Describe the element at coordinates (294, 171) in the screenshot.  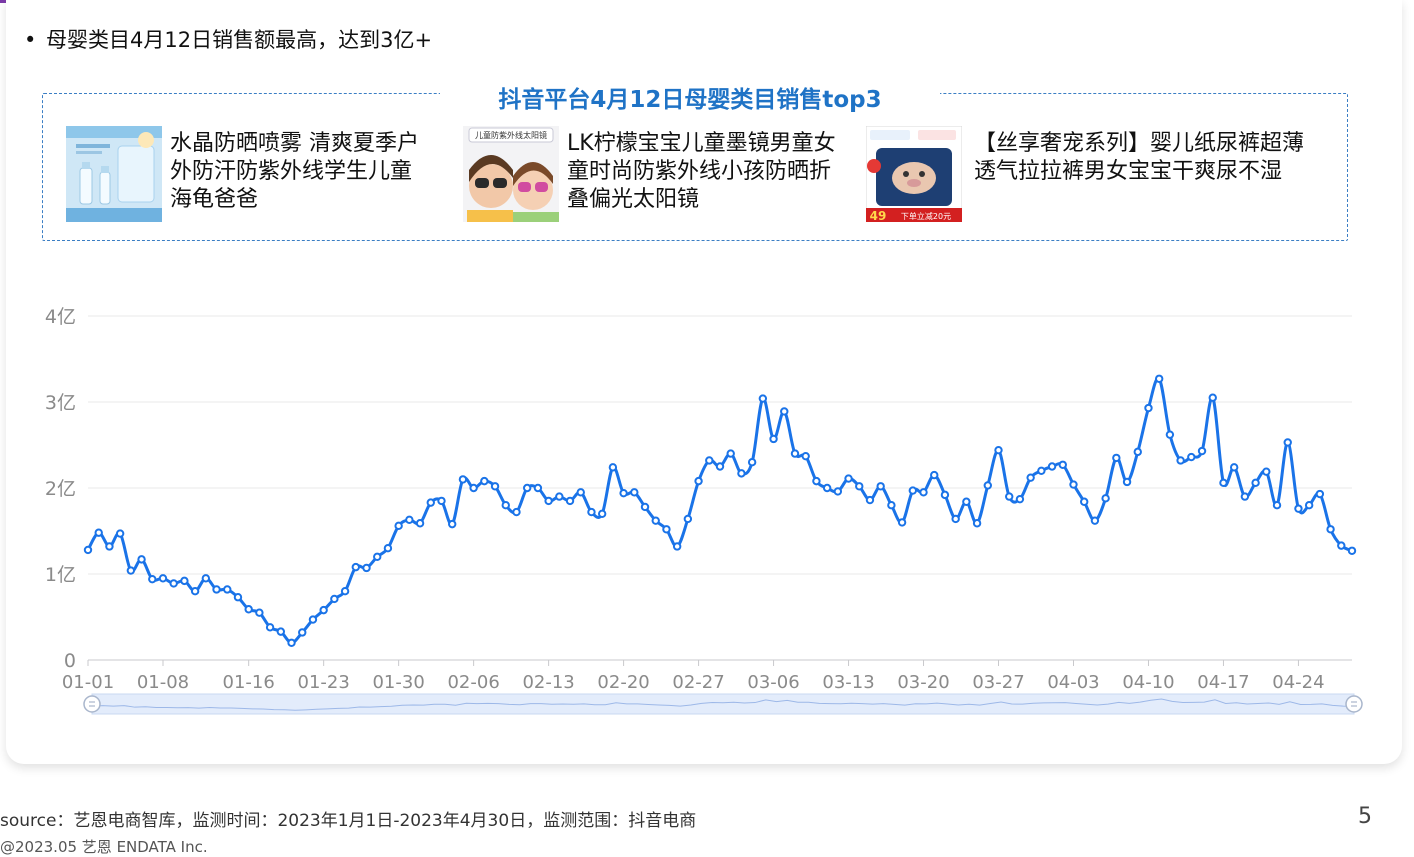
I see `product-name-1: 水晶防晒喷雾 清爽夏季户外防汗防紫外线学生儿童海龟爸爸` at that location.